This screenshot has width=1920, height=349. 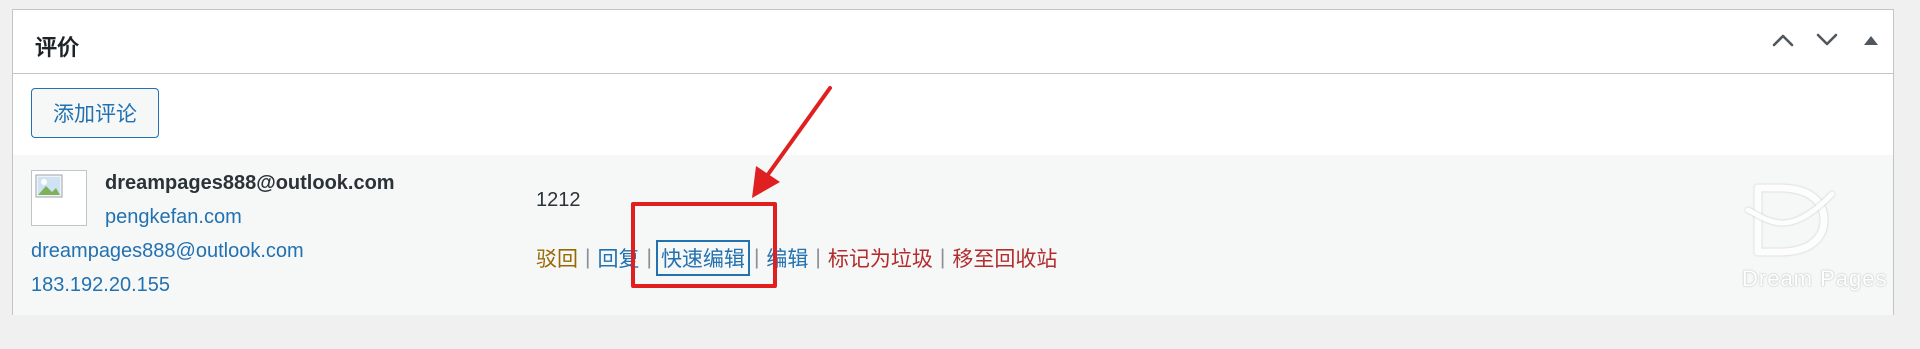 I want to click on comment-row-actions: 驳回 | 回复 | 快速编辑 | 编辑 | 标记为垃圾 | 移至回收站, so click(x=796, y=258).